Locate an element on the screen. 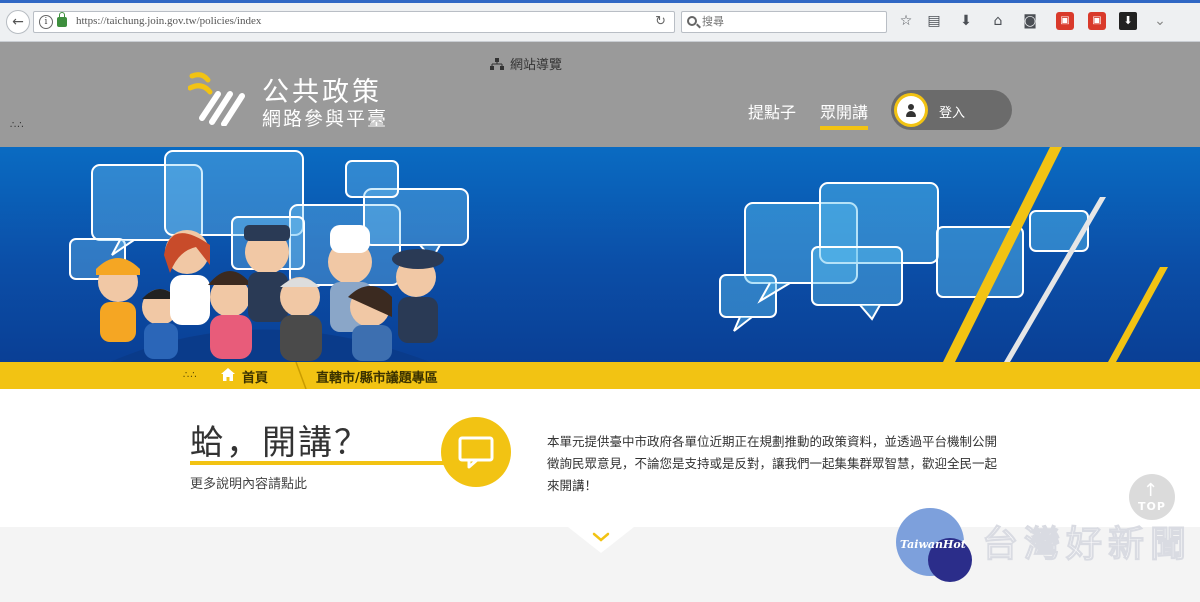 The width and height of the screenshot is (1200, 602). login-label: 登入 is located at coordinates (952, 113).